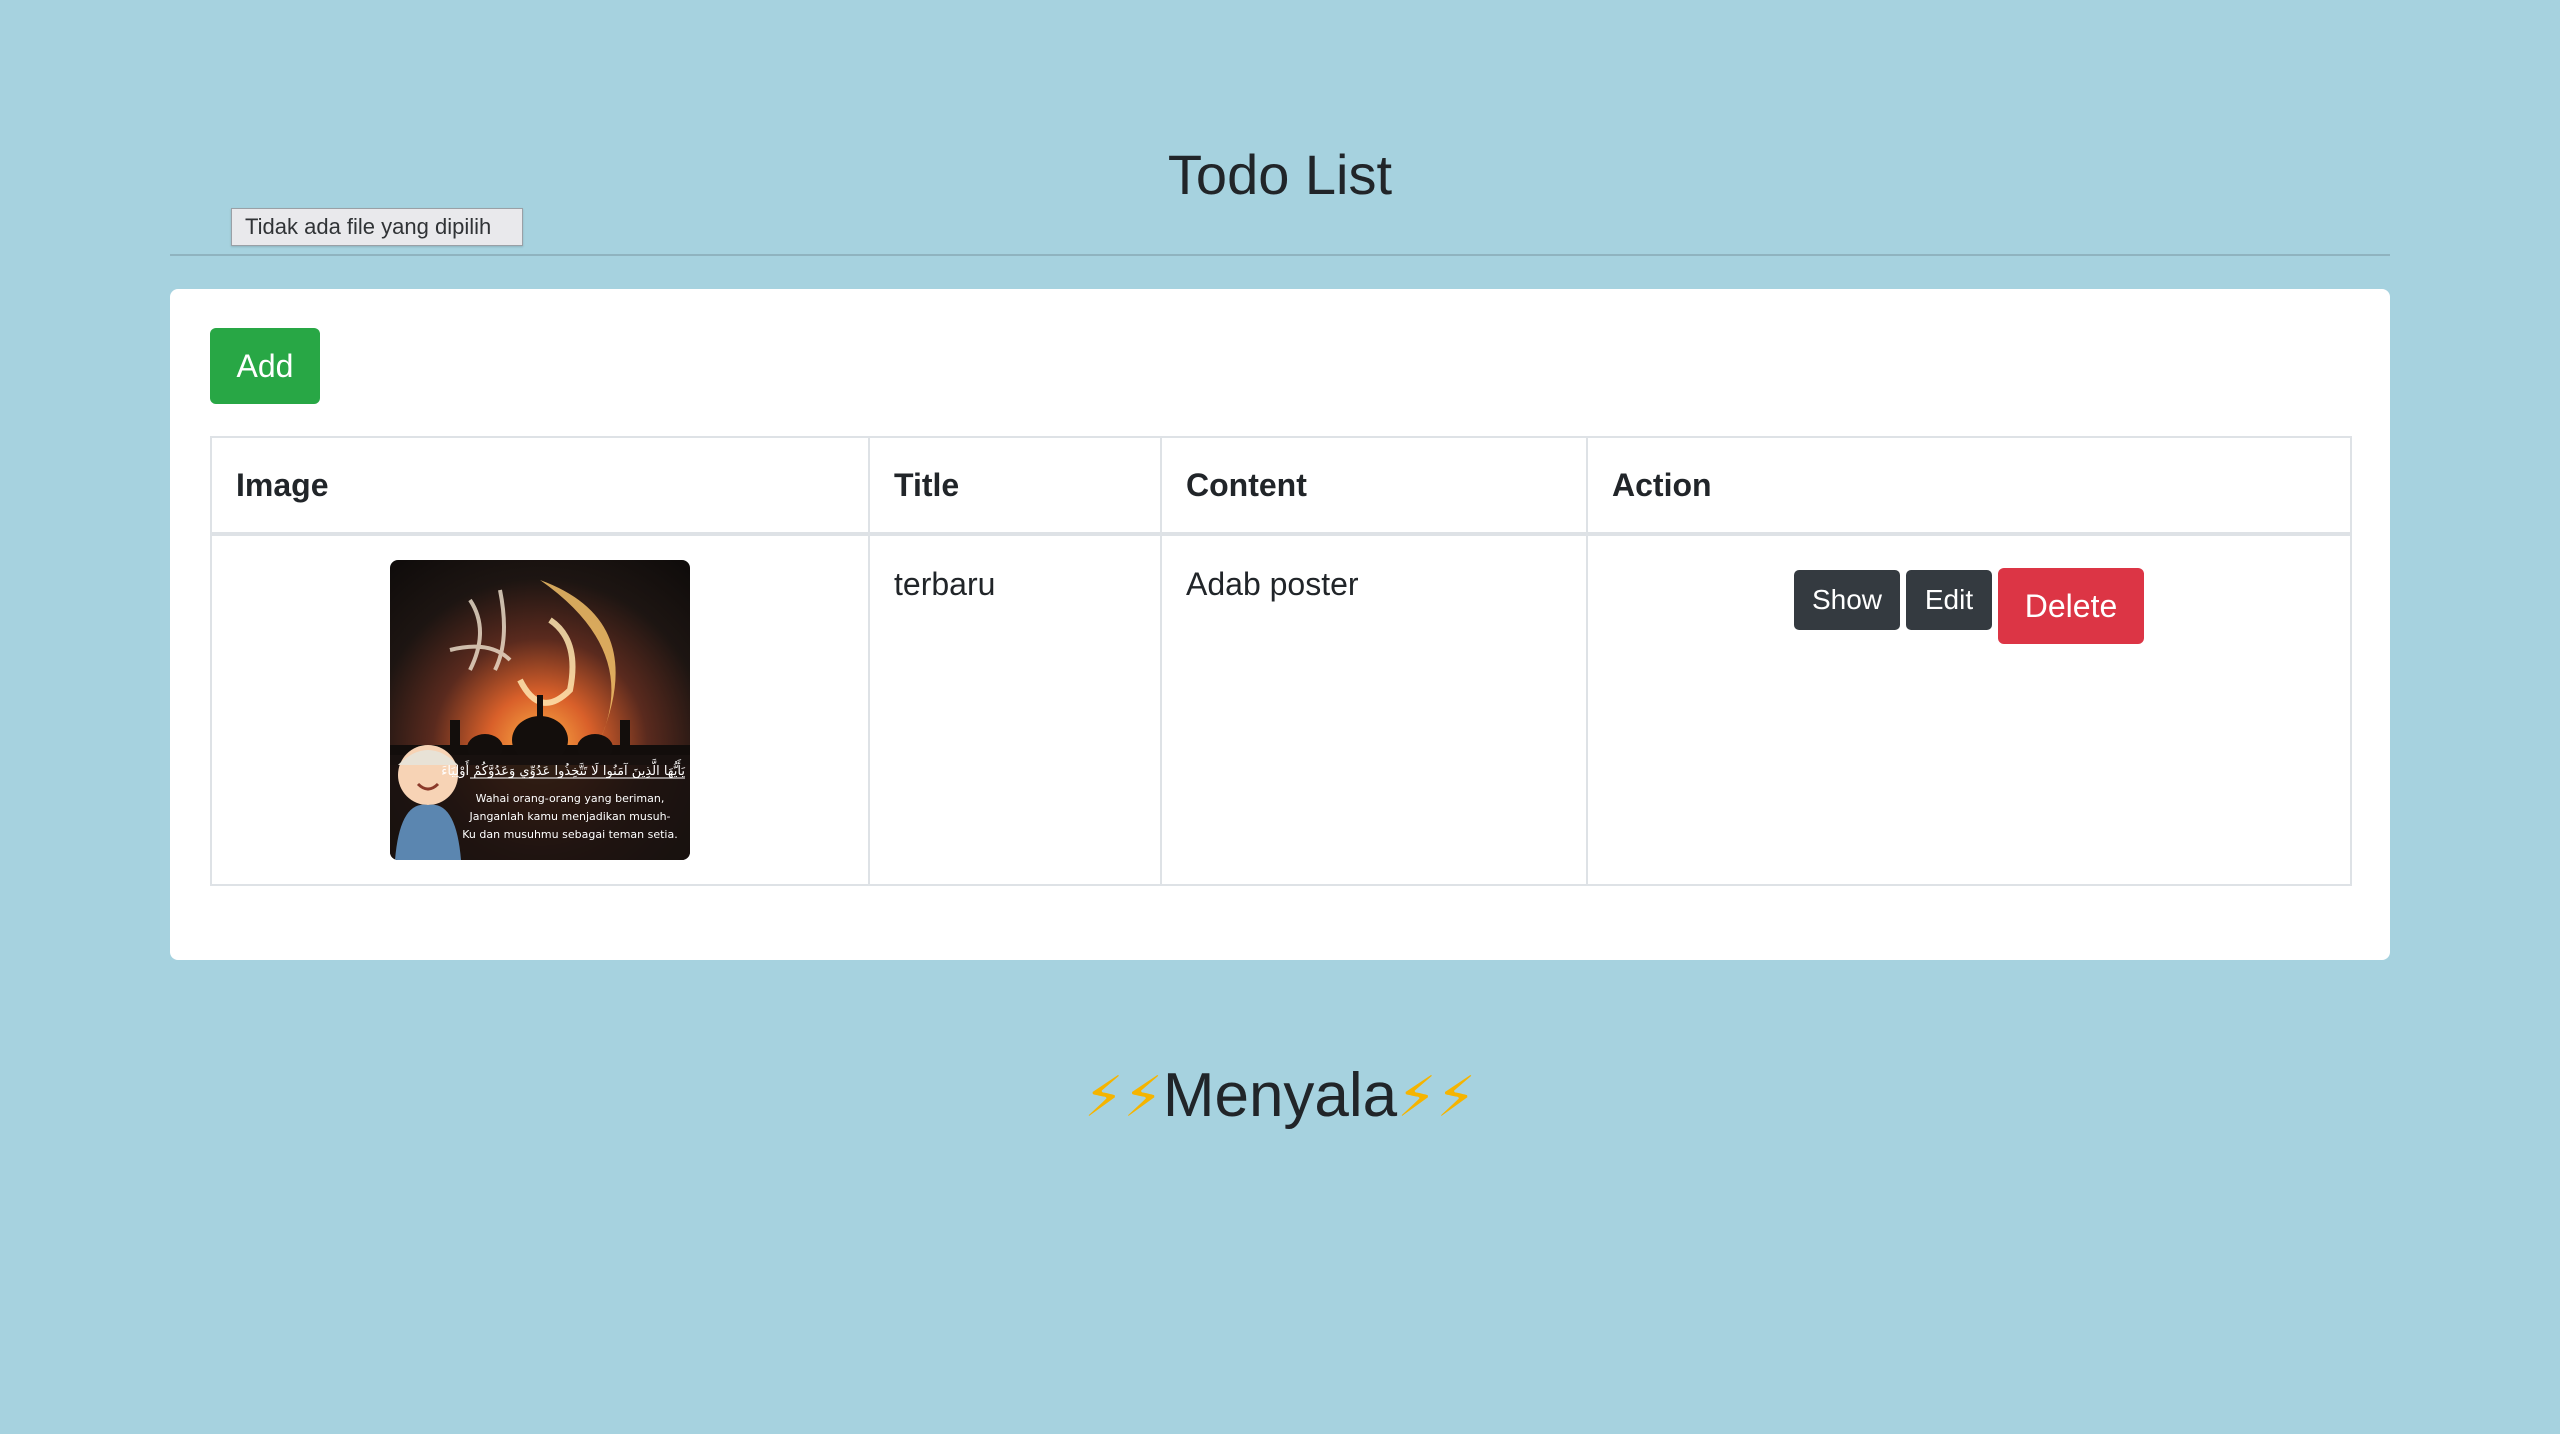 This screenshot has width=2560, height=1434. I want to click on column-header-action: Action, so click(1969, 486).